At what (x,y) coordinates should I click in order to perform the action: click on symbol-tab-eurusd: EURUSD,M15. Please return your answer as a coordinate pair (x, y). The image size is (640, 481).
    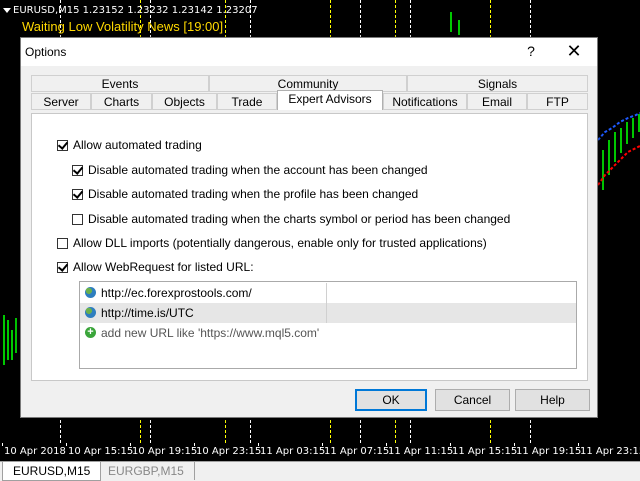
    Looking at the image, I should click on (52, 471).